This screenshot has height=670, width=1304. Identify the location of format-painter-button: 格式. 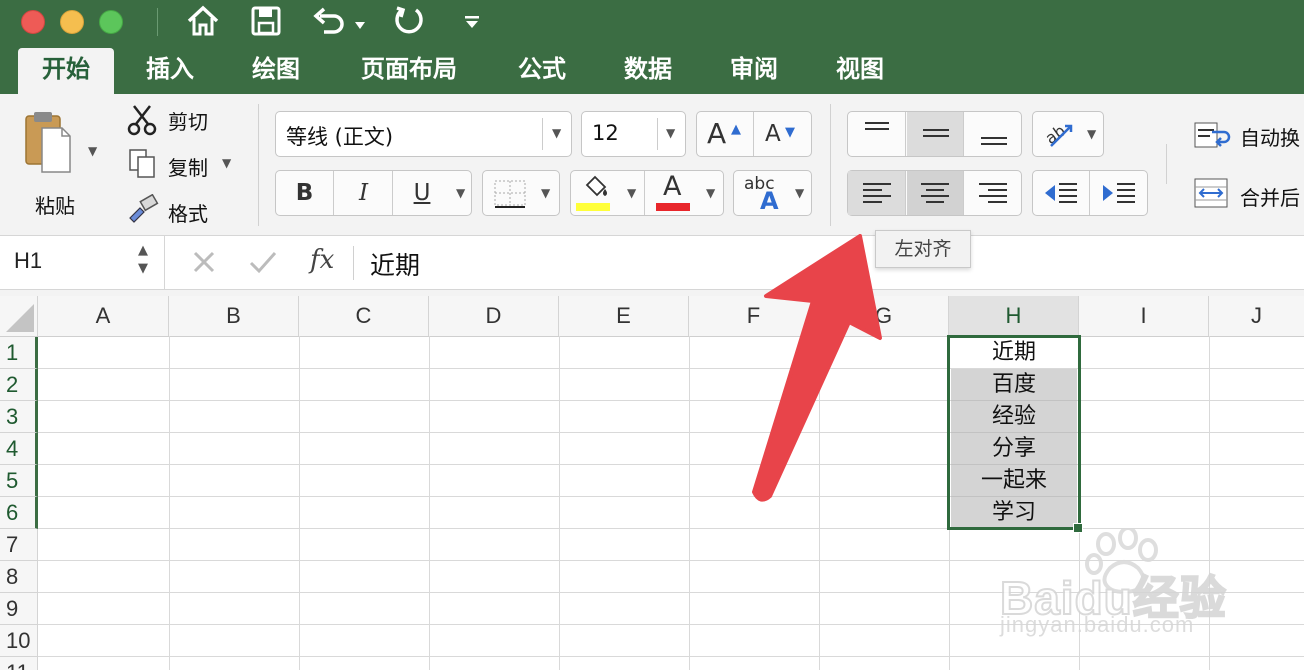
(174, 210).